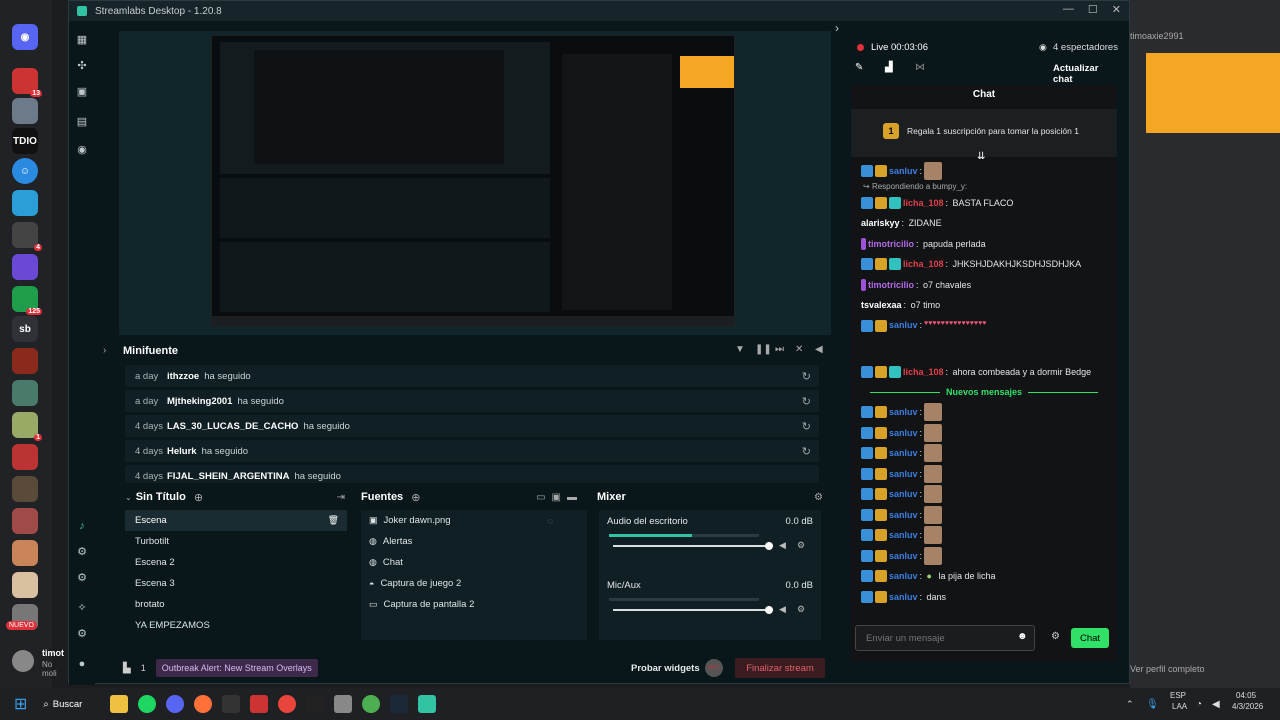 Image resolution: width=1280 pixels, height=720 pixels. Describe the element at coordinates (474, 562) in the screenshot. I see `source-item: ◍ Chat` at that location.